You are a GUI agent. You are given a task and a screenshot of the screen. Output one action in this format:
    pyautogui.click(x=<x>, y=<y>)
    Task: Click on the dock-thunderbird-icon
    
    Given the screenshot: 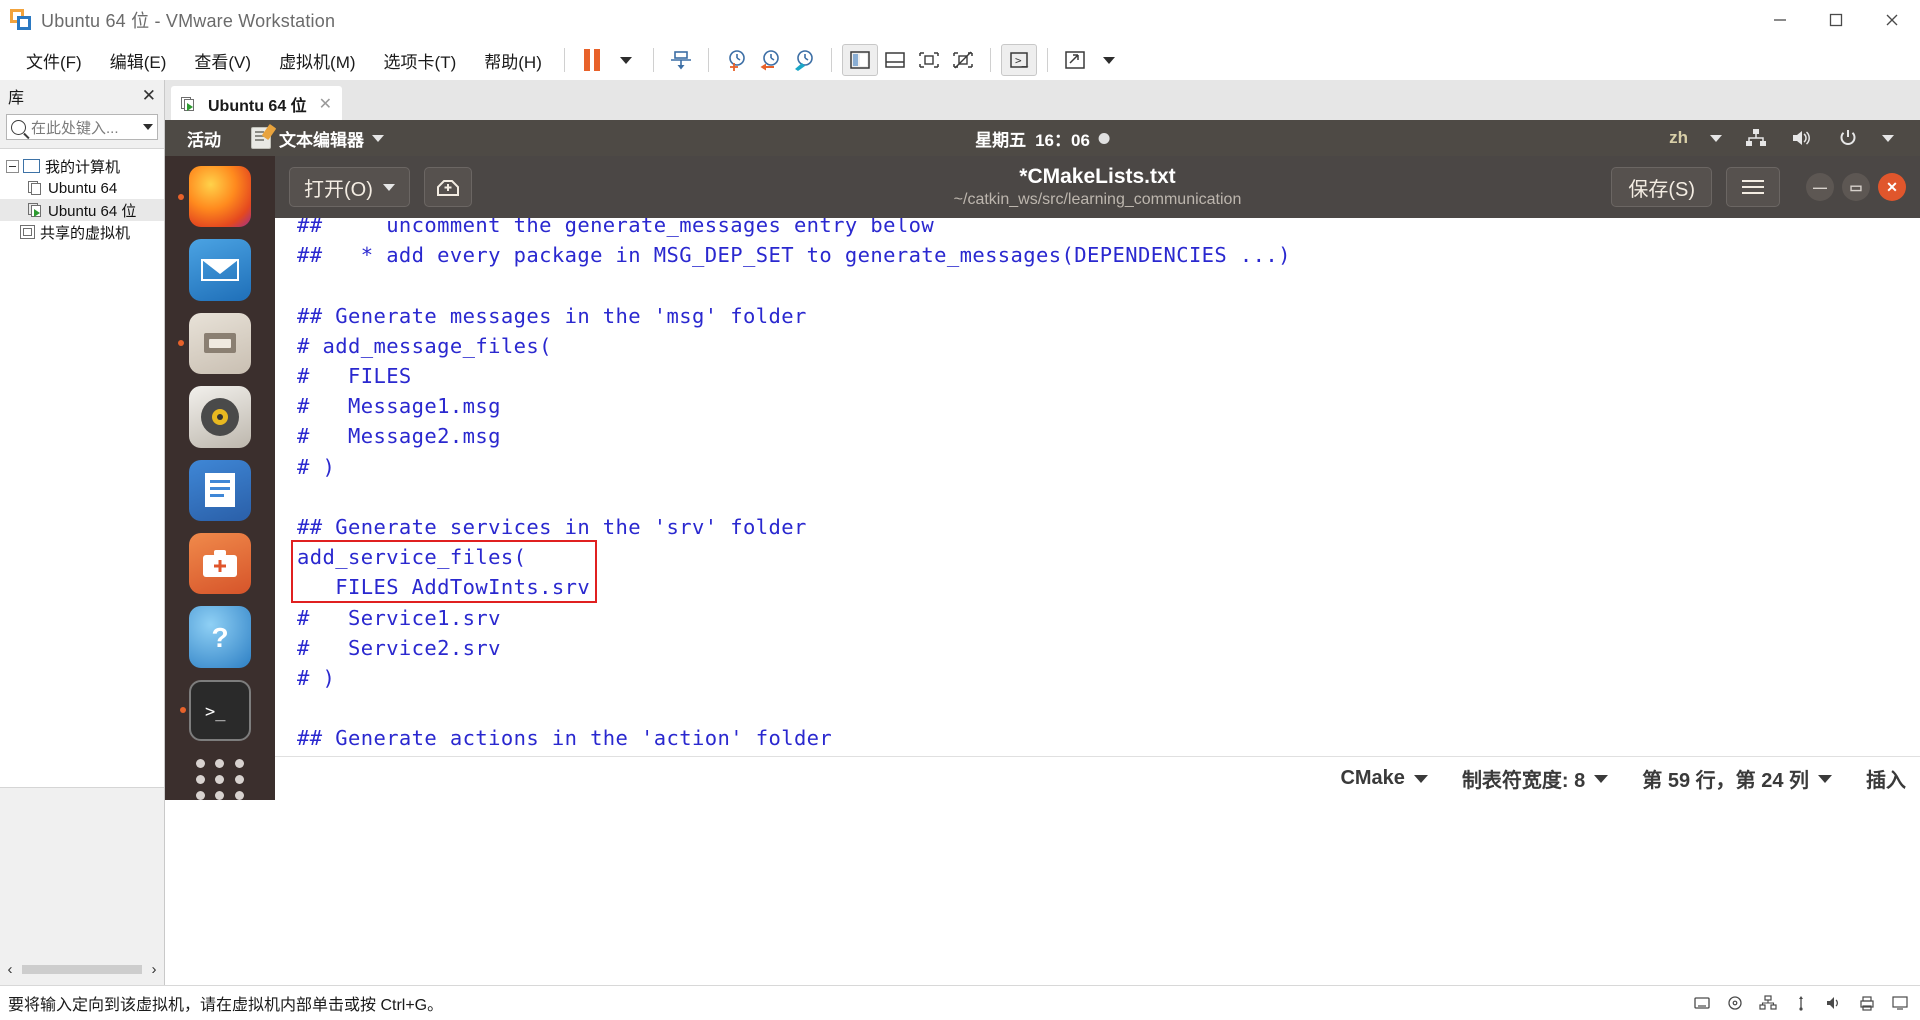 What is the action you would take?
    pyautogui.click(x=220, y=270)
    